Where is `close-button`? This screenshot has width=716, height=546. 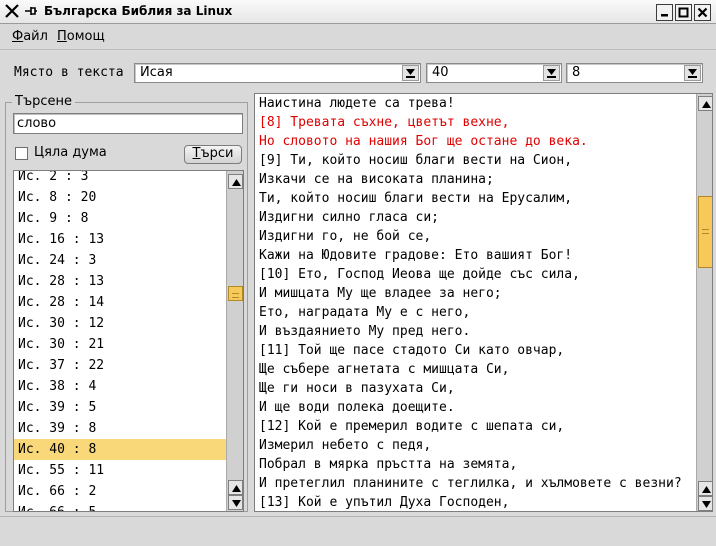 close-button is located at coordinates (702, 12).